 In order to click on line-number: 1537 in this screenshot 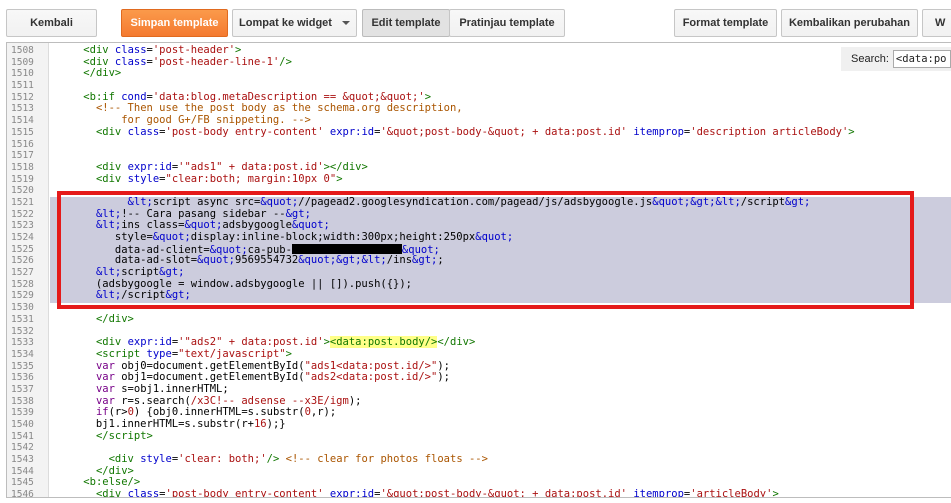, I will do `click(22, 389)`.